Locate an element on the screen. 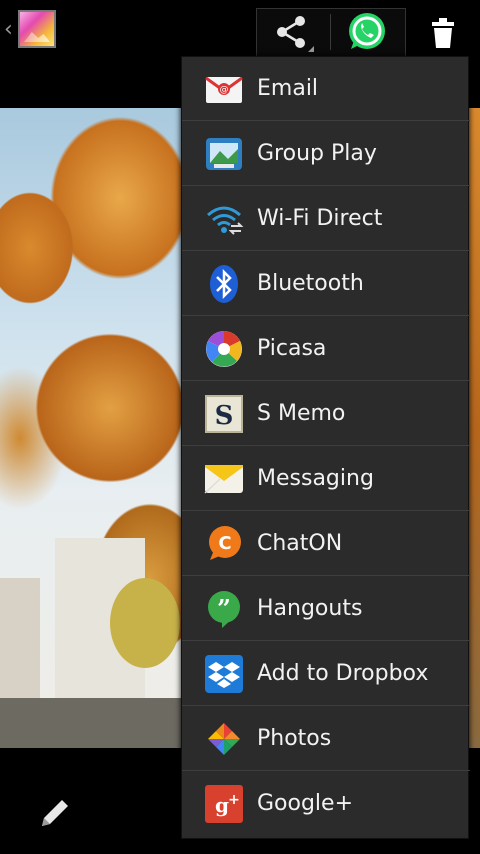  share-item-label: Messaging is located at coordinates (315, 478).